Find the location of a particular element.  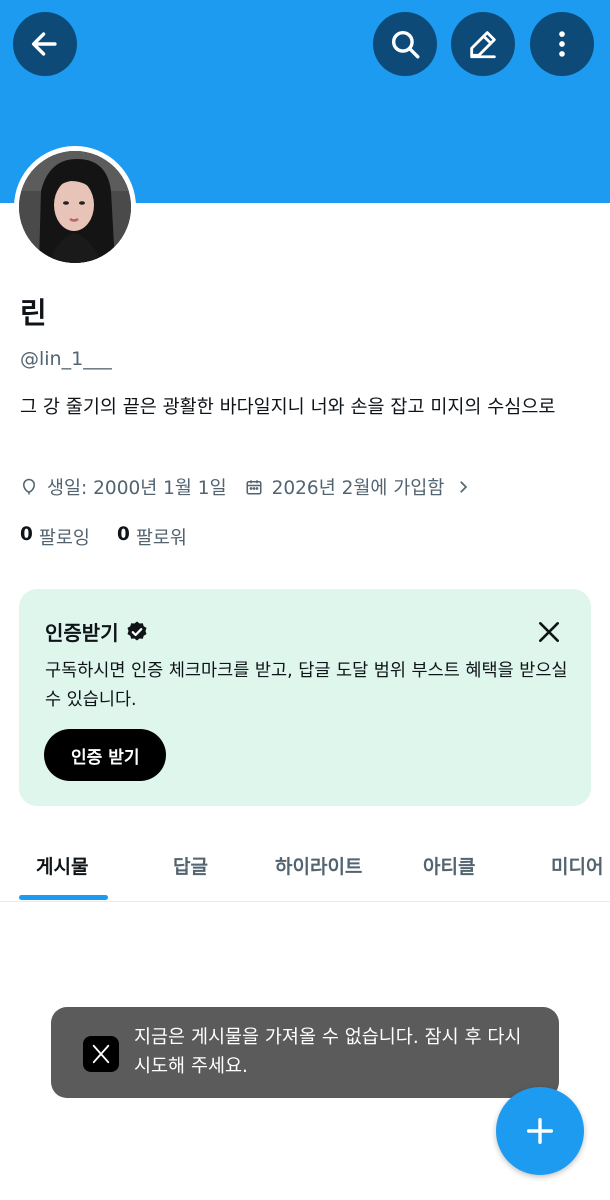

more-options-button is located at coordinates (562, 44).